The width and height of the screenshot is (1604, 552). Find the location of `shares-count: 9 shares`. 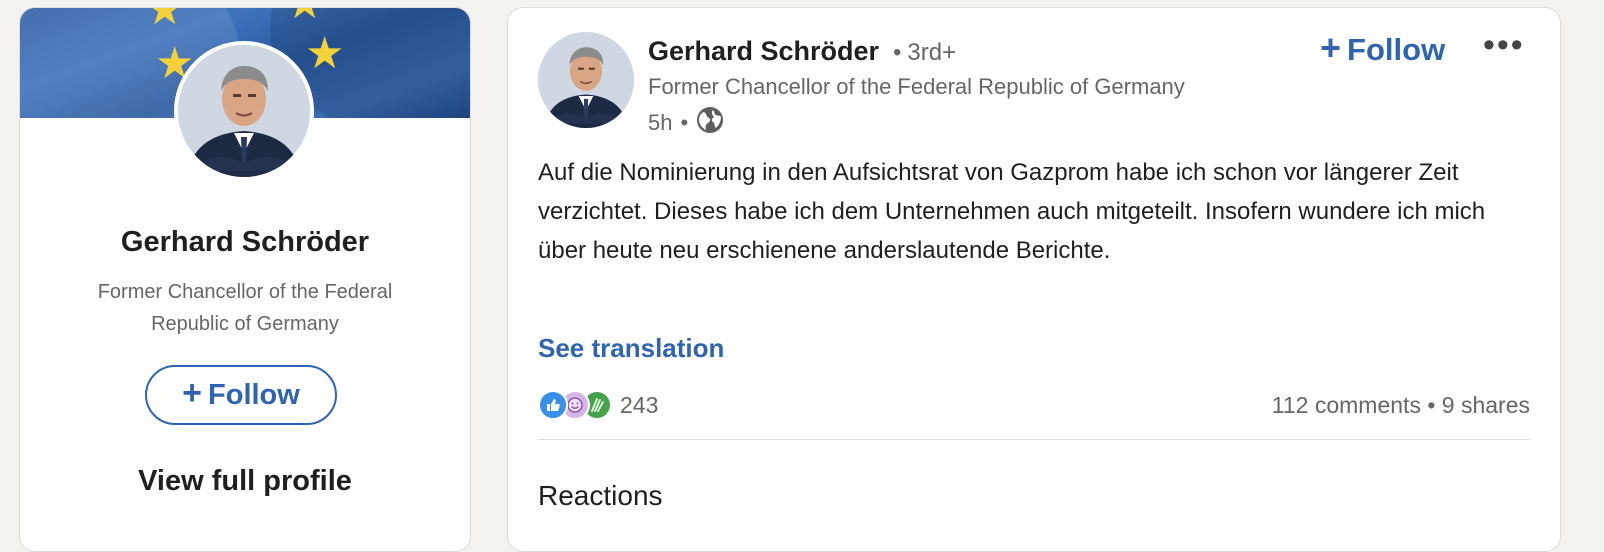

shares-count: 9 shares is located at coordinates (1486, 405).